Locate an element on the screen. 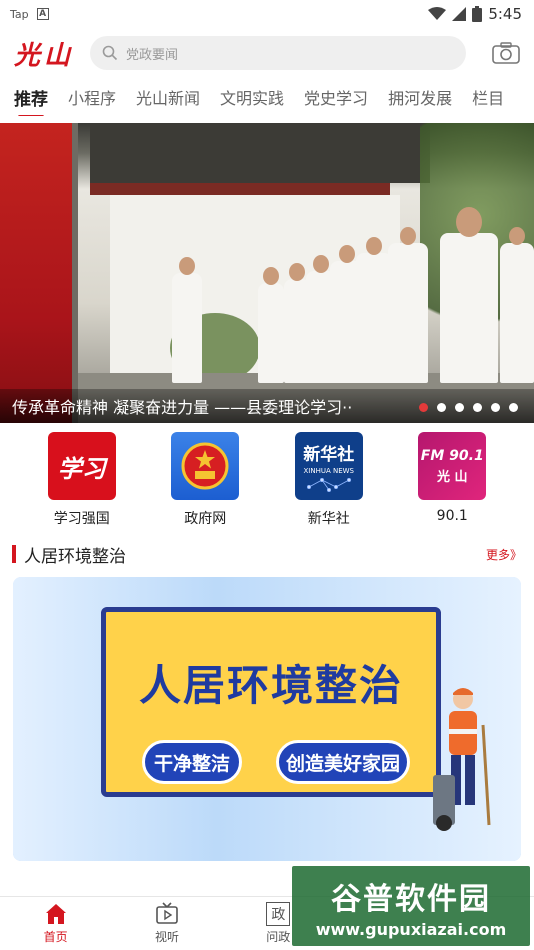 The height and width of the screenshot is (950, 534). zheng-icon: 政 is located at coordinates (278, 914).